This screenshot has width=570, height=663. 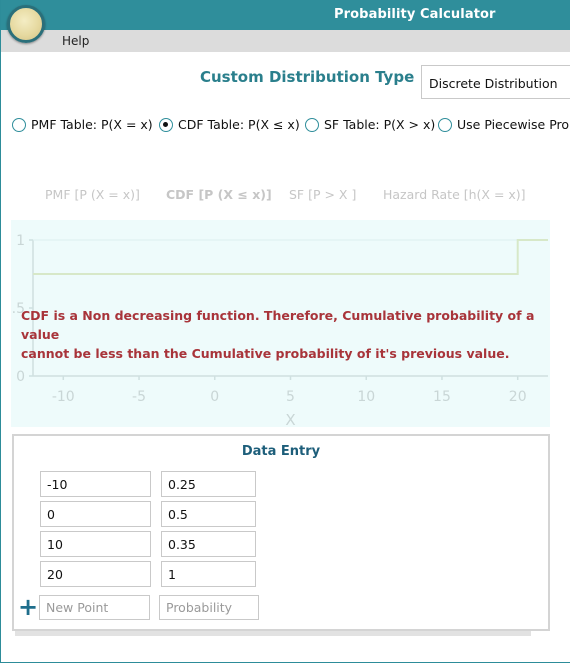 I want to click on distribution-type-dropdown: Discrete Distribution, so click(x=495, y=82).